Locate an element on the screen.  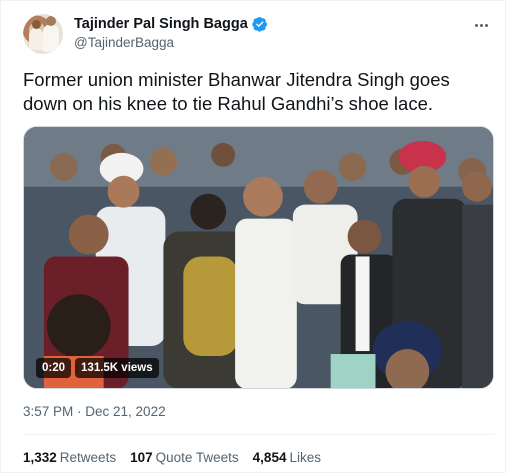
divider is located at coordinates (258, 434).